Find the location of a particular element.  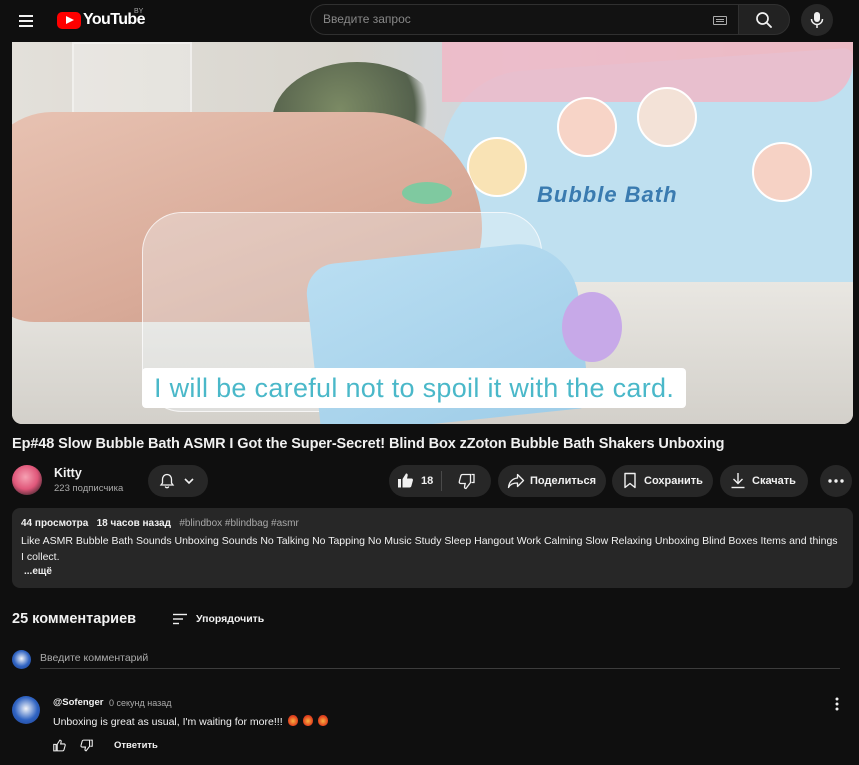

youtube-logo-icon is located at coordinates (69, 20).